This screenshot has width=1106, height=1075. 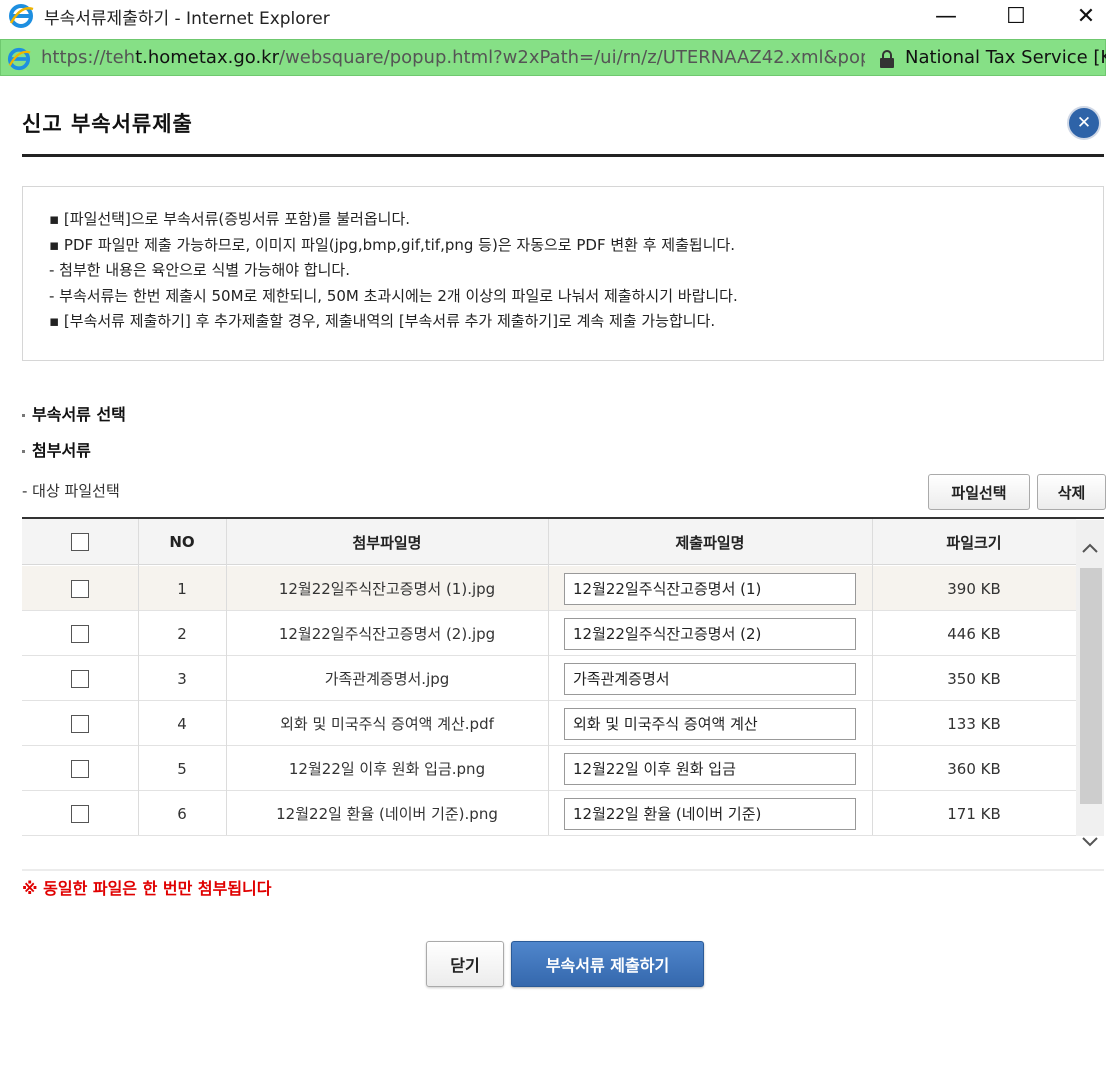 What do you see at coordinates (187, 19) in the screenshot?
I see `window-title: 부속서류제출하기 - Internet Explorer` at bounding box center [187, 19].